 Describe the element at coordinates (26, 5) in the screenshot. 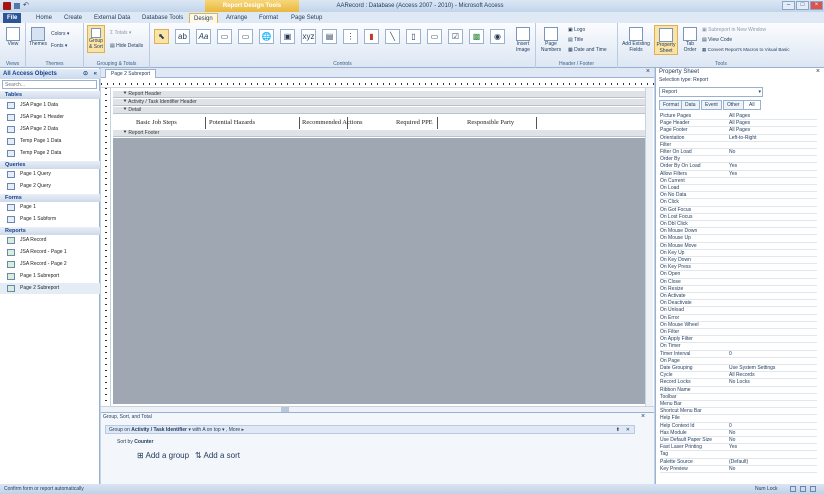

I see `undo-icon: ↶` at that location.